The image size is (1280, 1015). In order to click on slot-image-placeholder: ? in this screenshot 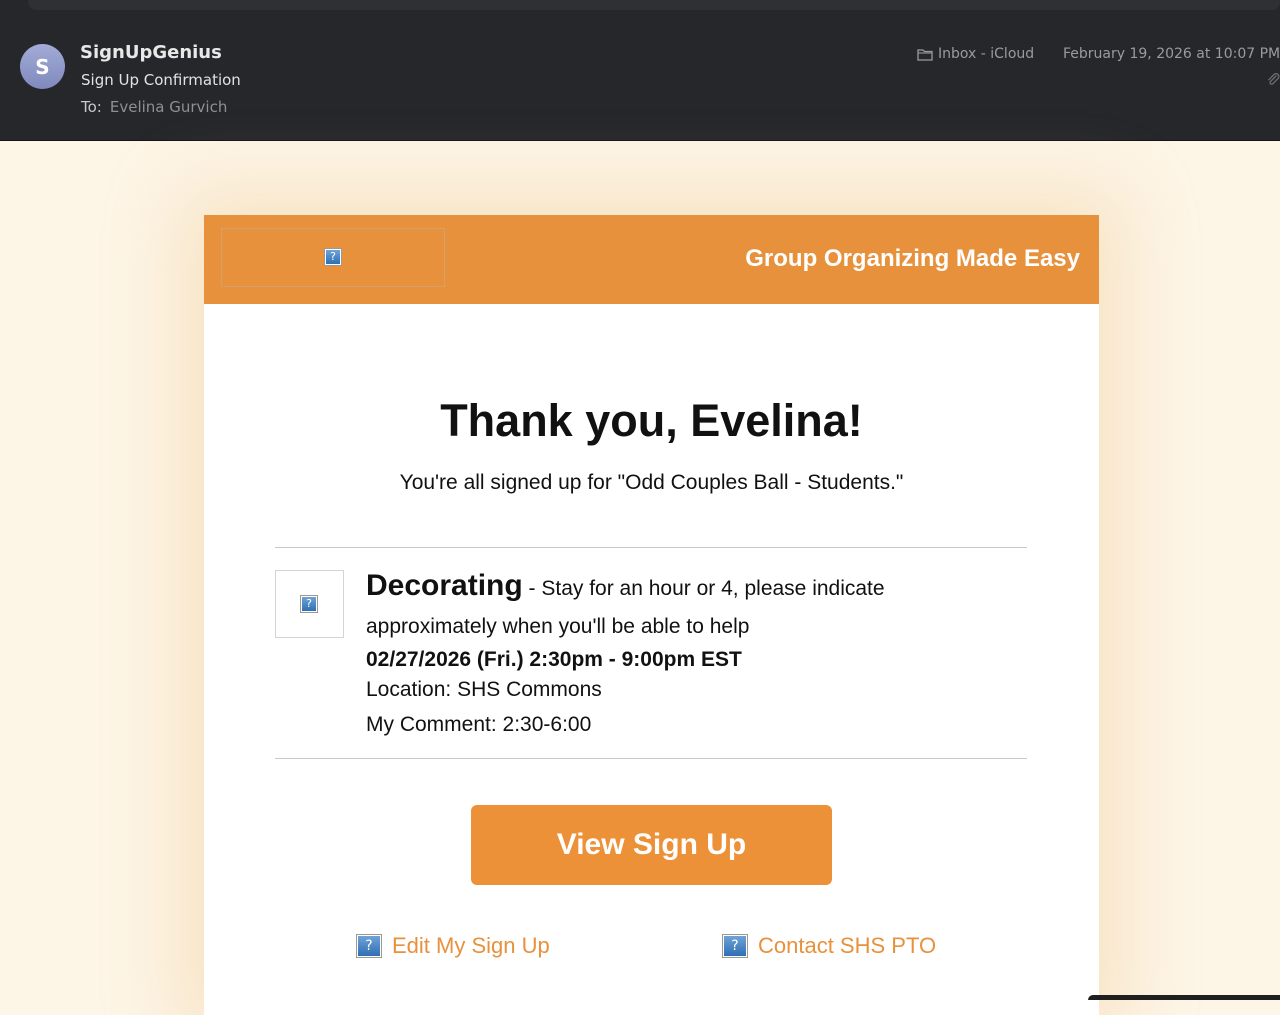, I will do `click(309, 604)`.